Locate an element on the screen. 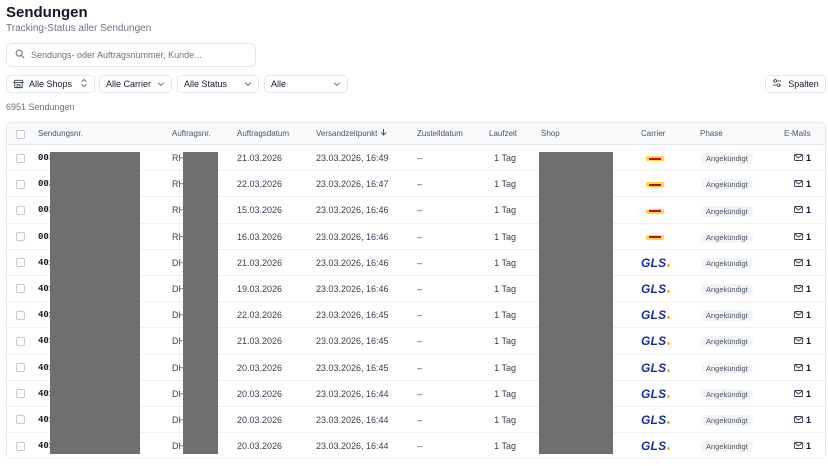 The image size is (828, 466). header-order-no: Auftragsnr. is located at coordinates (191, 134).